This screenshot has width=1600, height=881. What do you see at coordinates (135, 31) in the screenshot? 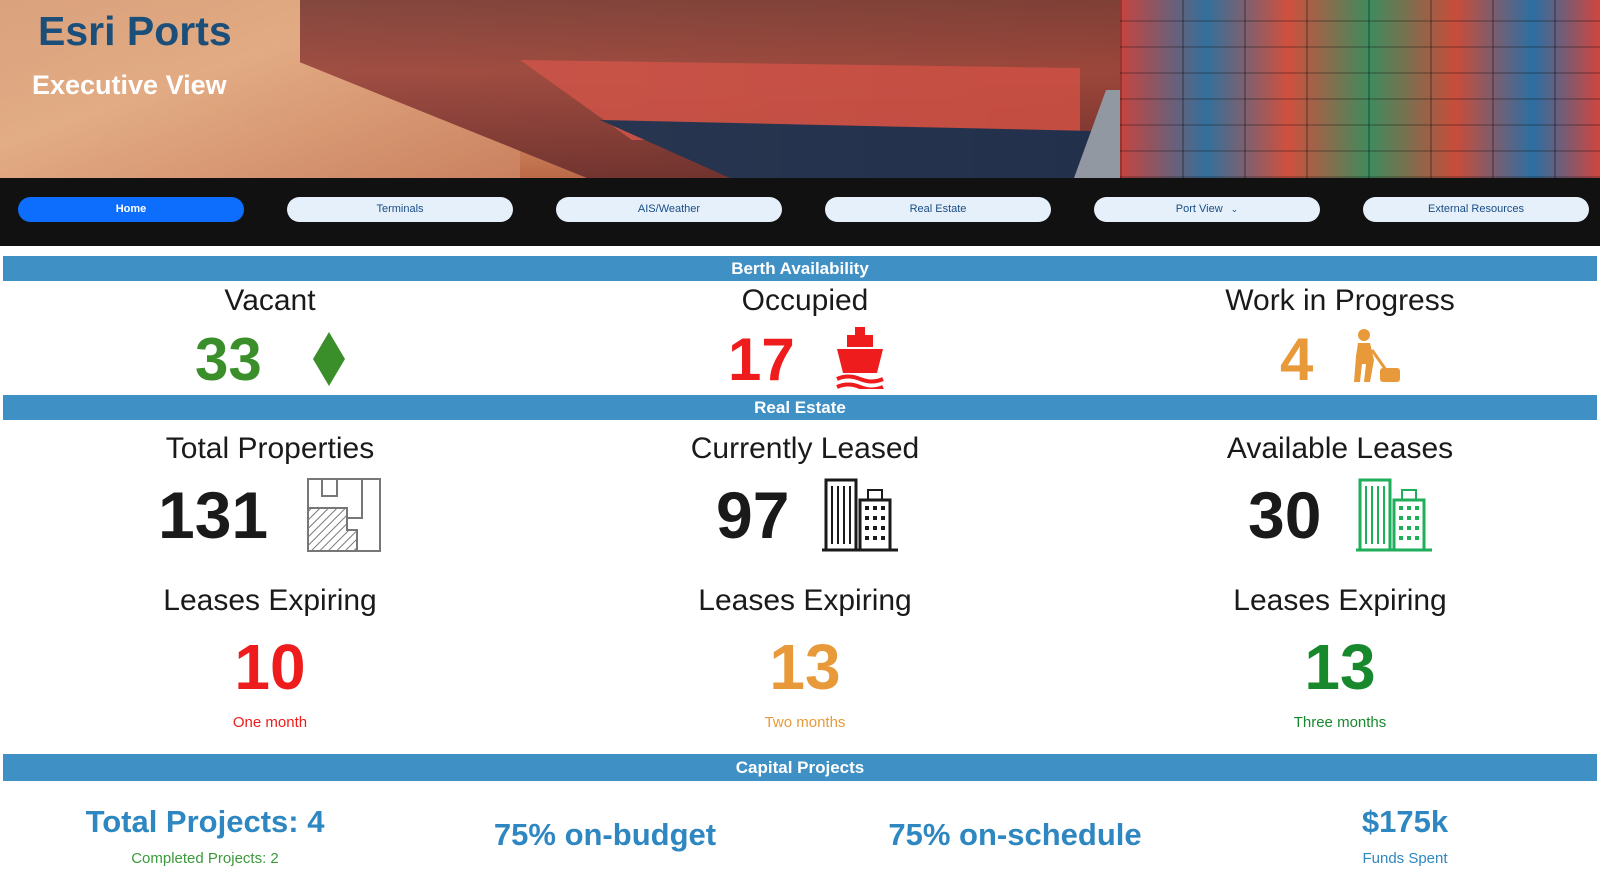
I see `page-title: Esri Ports` at bounding box center [135, 31].